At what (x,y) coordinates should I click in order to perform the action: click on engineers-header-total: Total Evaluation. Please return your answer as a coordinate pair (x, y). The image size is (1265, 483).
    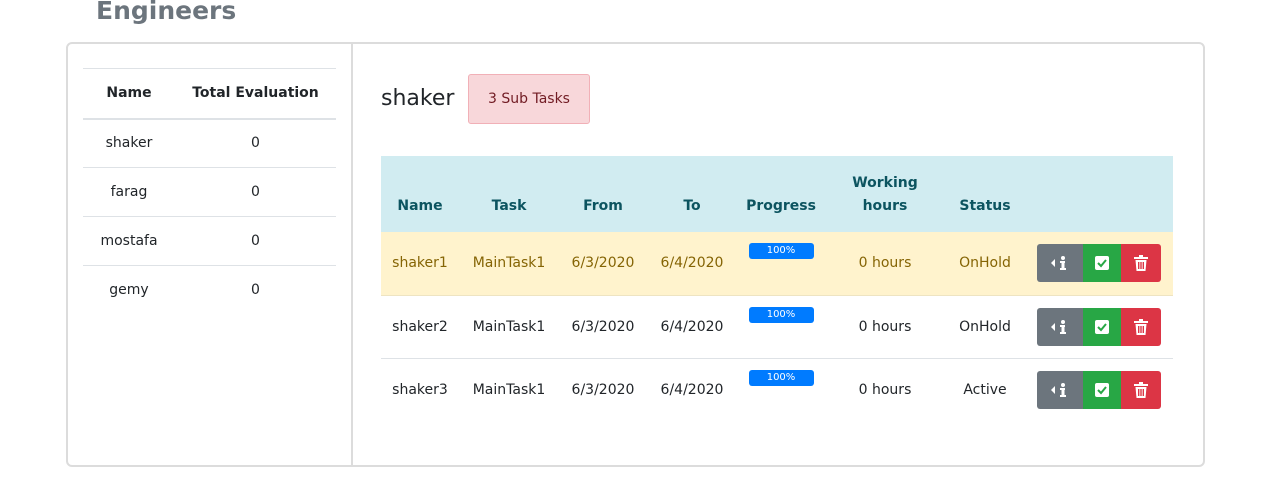
    Looking at the image, I should click on (255, 94).